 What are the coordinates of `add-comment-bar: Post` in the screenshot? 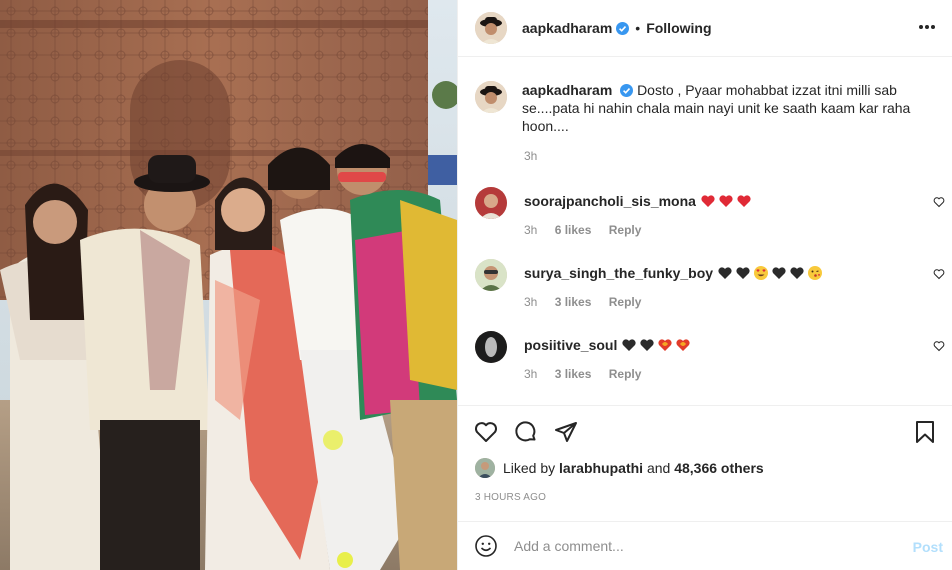 It's located at (705, 545).